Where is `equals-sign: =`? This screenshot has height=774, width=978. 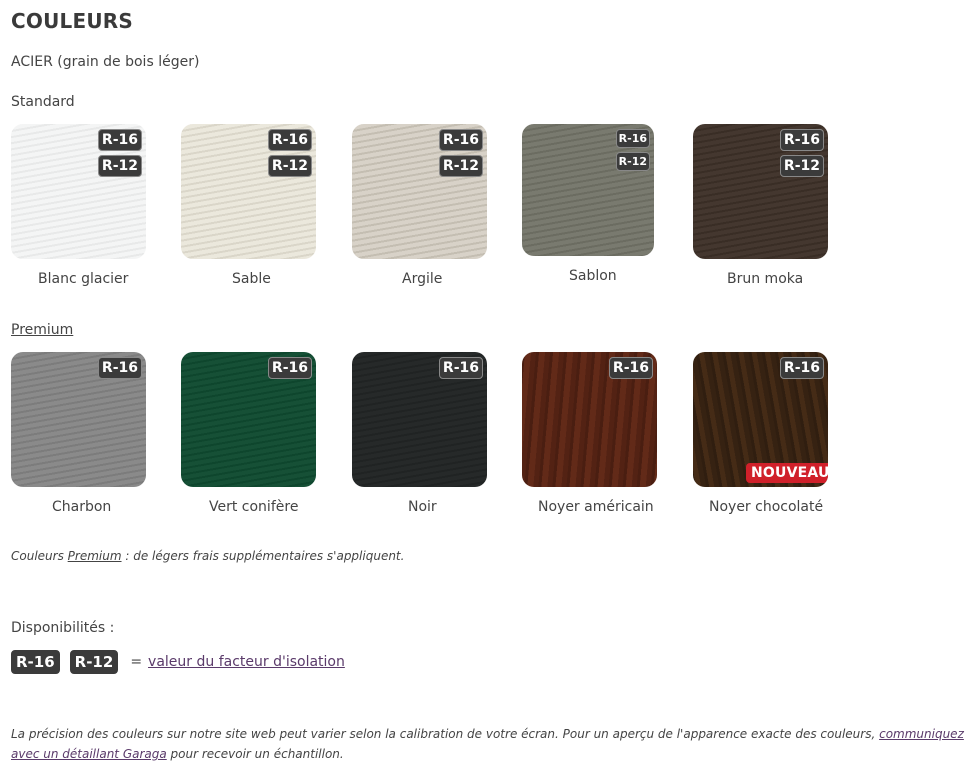
equals-sign: = is located at coordinates (136, 662).